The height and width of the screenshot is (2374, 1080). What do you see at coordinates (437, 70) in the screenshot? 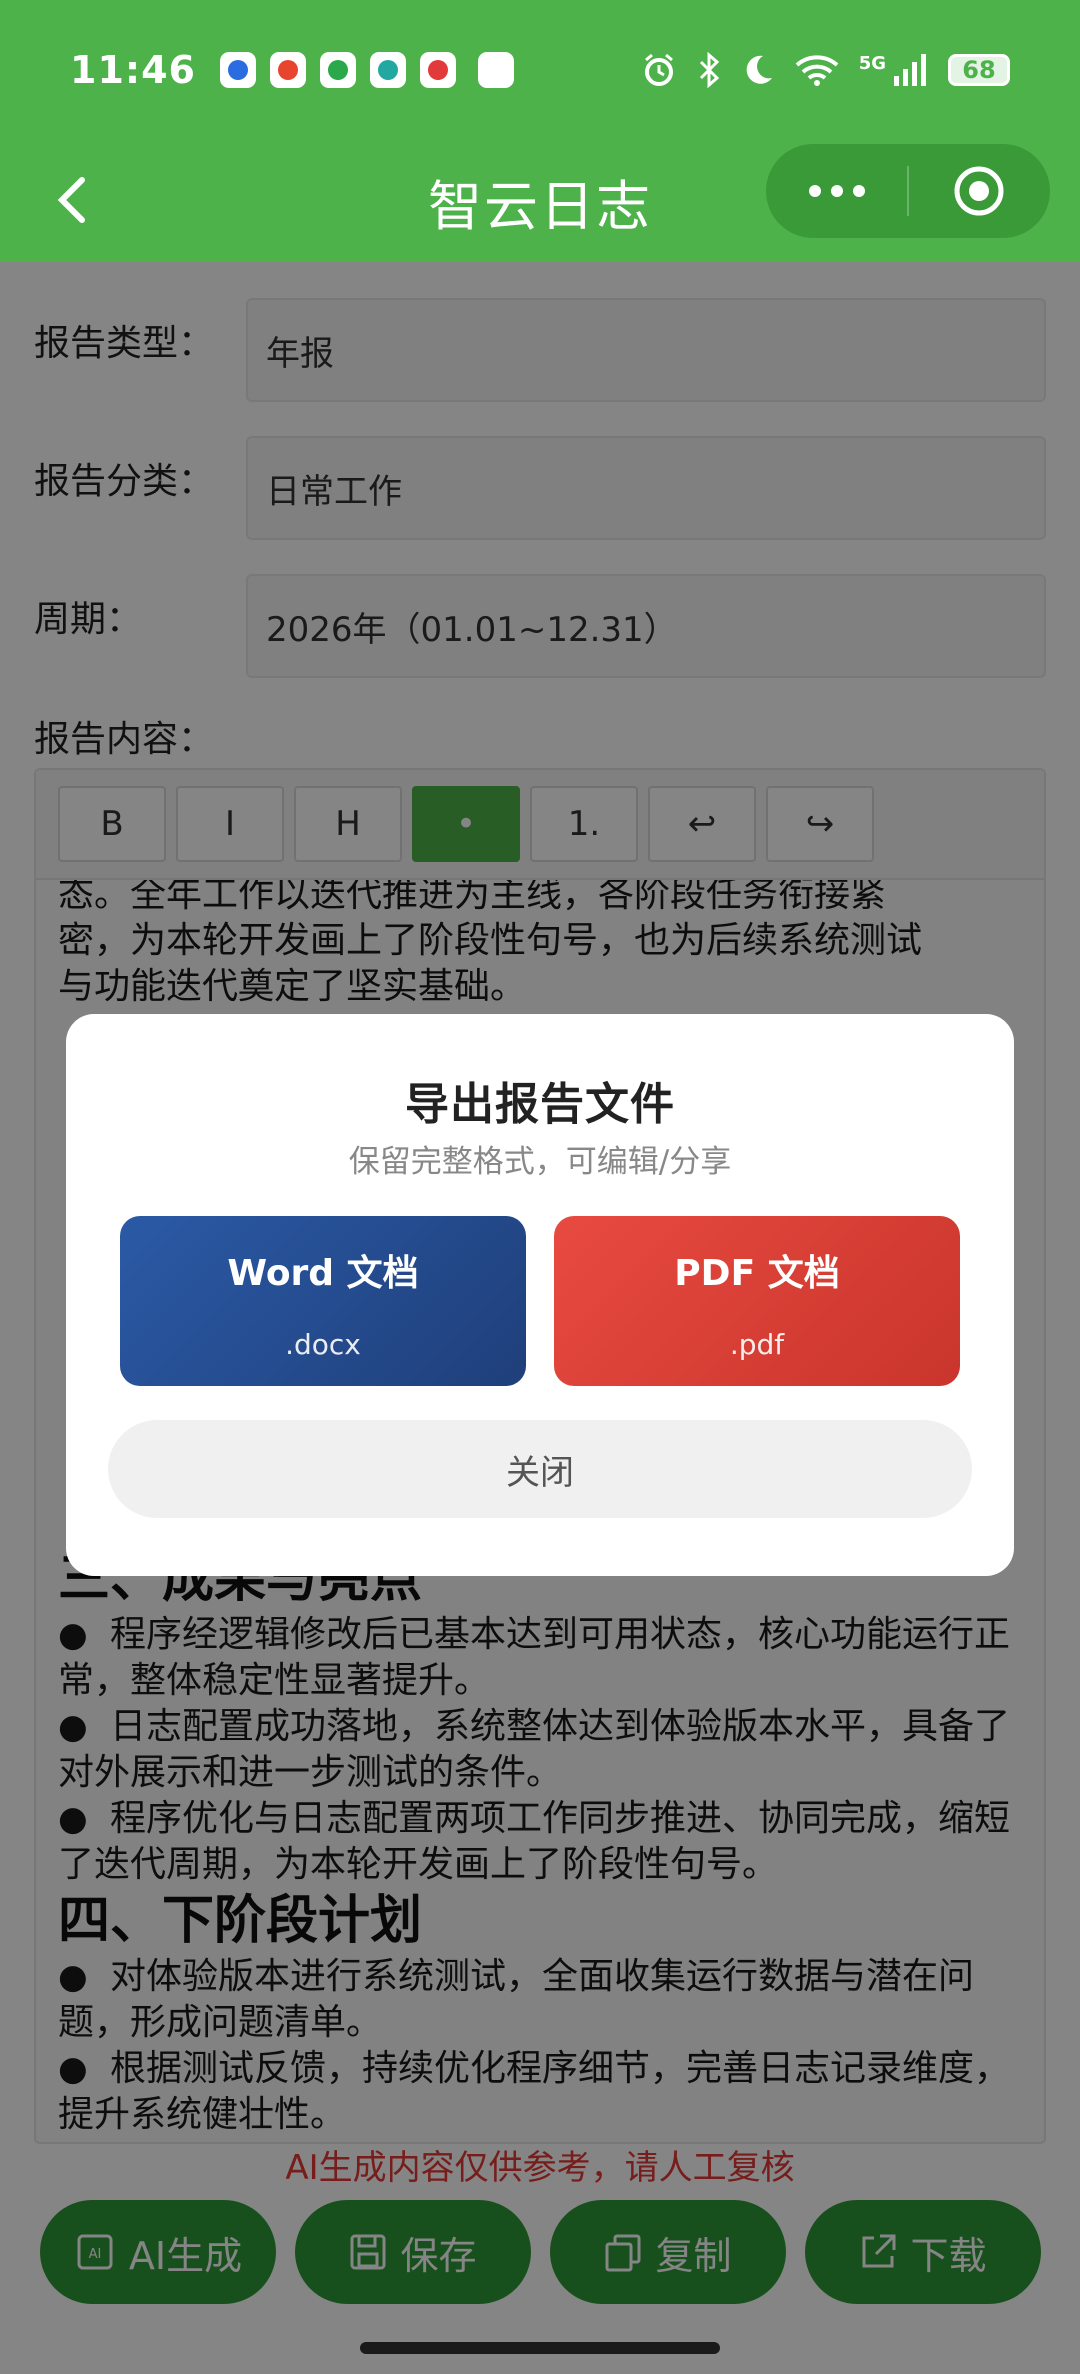
I see `game-app-icon` at bounding box center [437, 70].